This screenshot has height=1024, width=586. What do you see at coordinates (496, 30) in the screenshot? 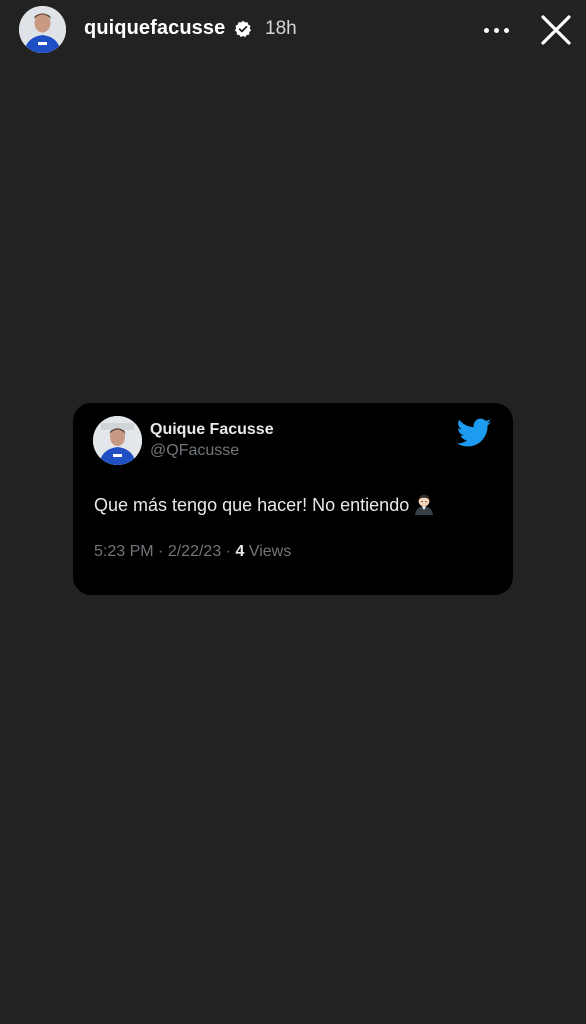
I see `more-options-button` at bounding box center [496, 30].